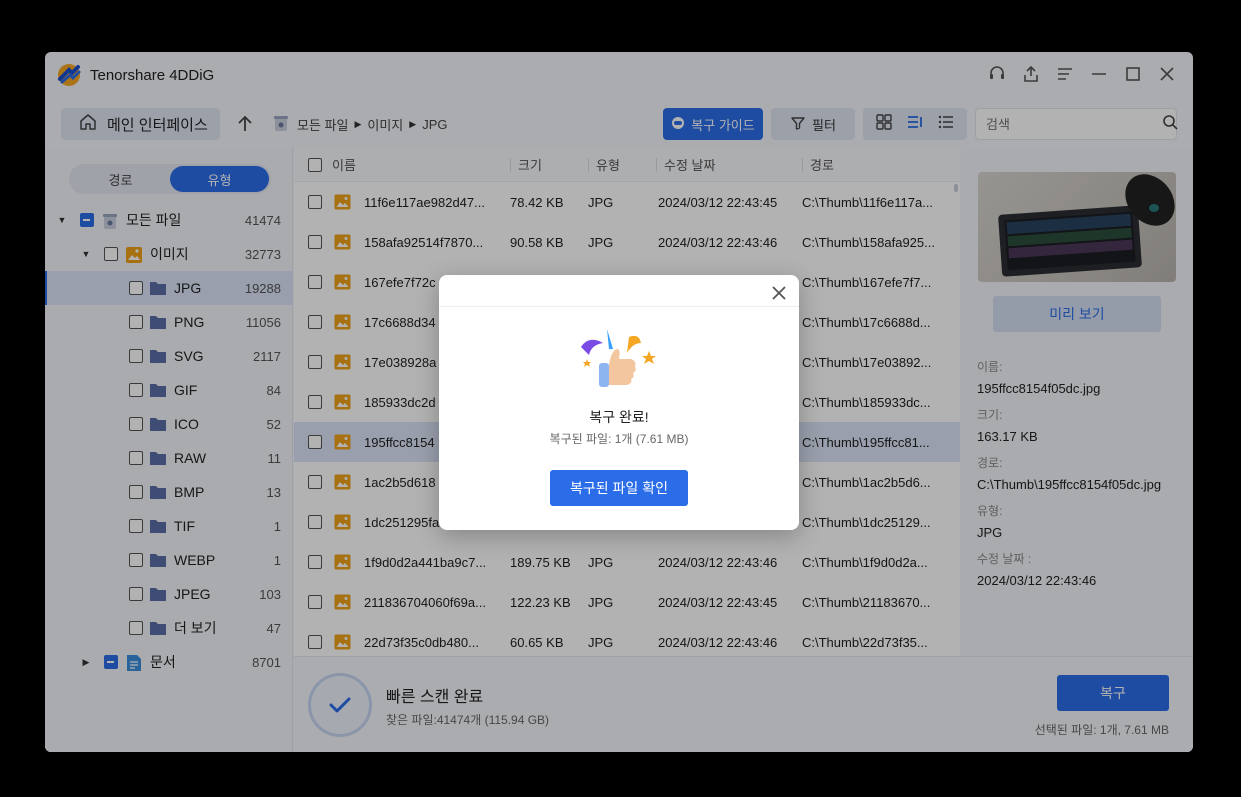 The width and height of the screenshot is (1241, 797). I want to click on recovery-complete-dialog: 복구 완료! 복구된 파일: 1개 (7.61 MB) 복구된 파일 확인, so click(619, 402).